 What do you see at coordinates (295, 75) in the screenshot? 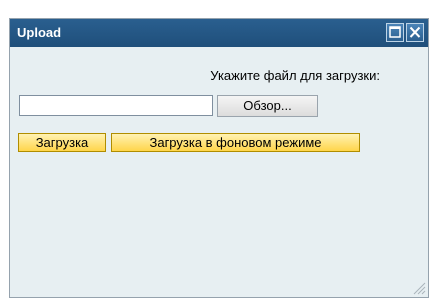
I see `file-prompt-label: Укажите файл для загрузки:` at bounding box center [295, 75].